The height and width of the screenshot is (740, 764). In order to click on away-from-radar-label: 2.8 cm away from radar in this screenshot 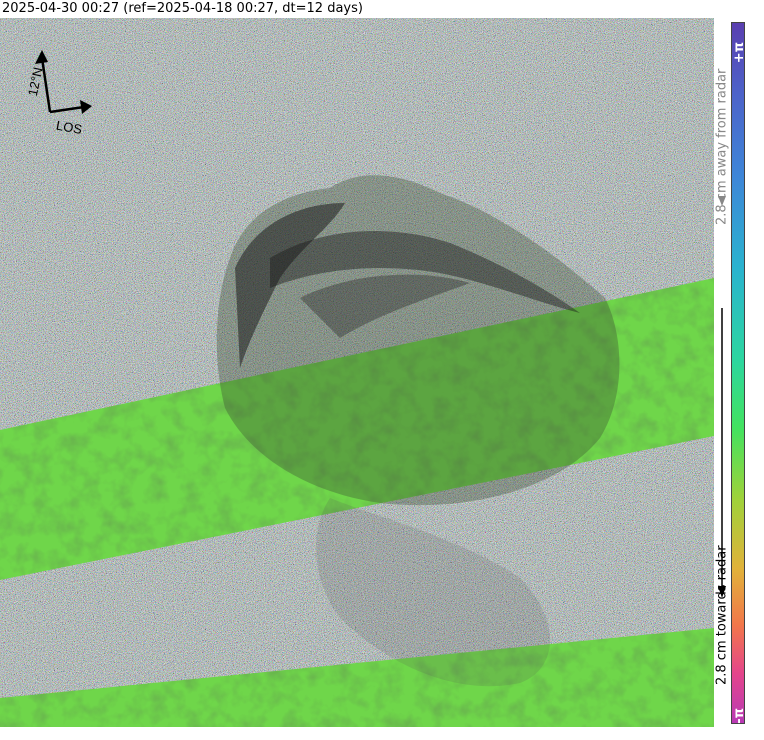, I will do `click(722, 147)`.